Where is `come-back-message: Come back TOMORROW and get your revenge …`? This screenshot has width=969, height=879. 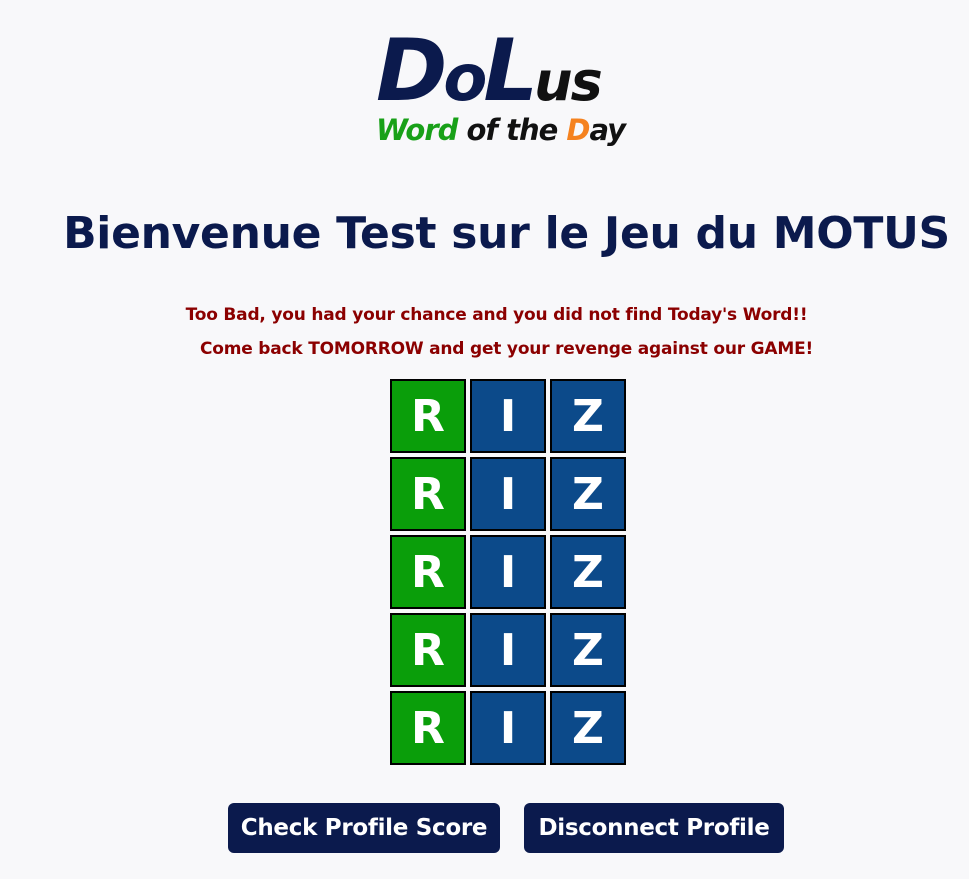 come-back-message: Come back TOMORROW and get your revenge … is located at coordinates (506, 349).